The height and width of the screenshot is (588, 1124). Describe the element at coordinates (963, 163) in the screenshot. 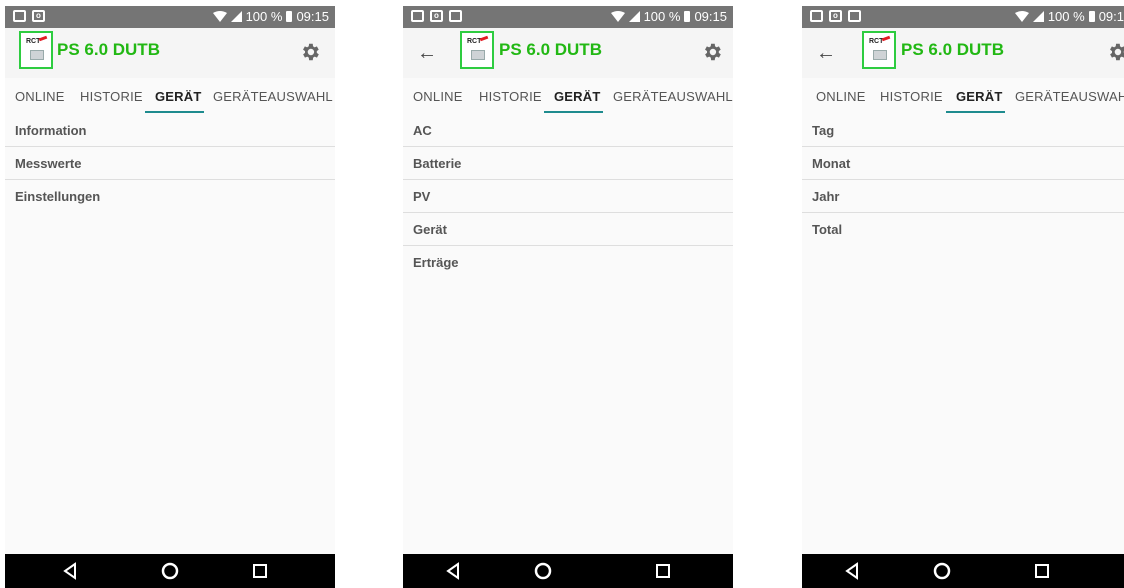

I see `list-item-monat: Monat` at that location.